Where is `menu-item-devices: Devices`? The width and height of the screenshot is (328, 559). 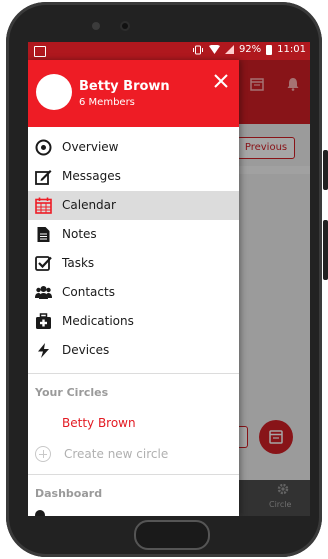
menu-item-devices: Devices is located at coordinates (133, 350).